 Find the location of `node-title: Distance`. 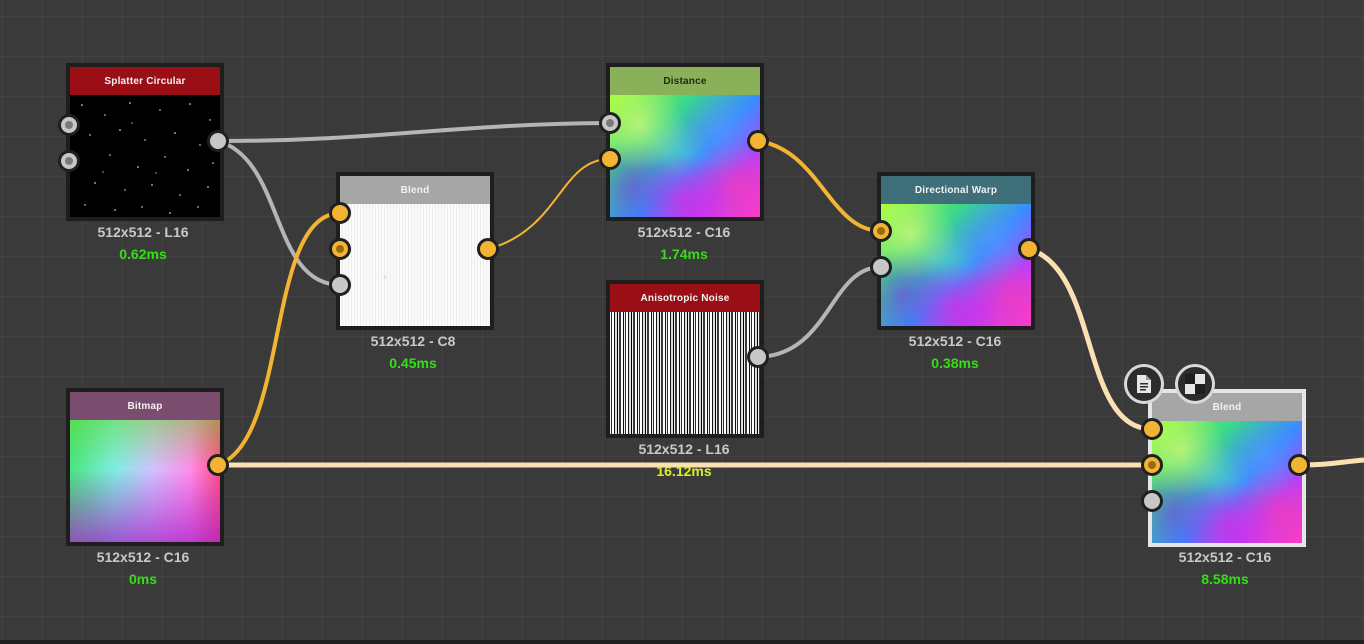

node-title: Distance is located at coordinates (685, 81).